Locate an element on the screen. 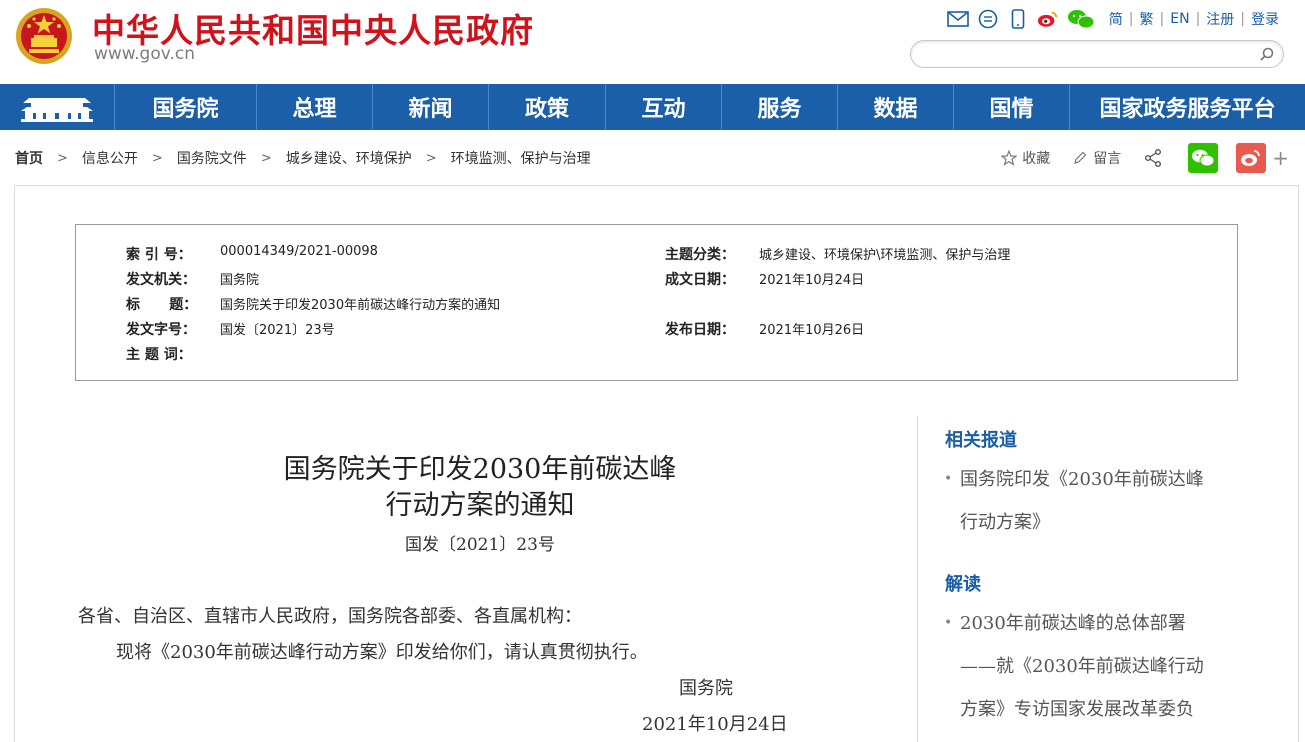 The width and height of the screenshot is (1305, 742). meta-doc-no-label: 发文字号： is located at coordinates (161, 330).